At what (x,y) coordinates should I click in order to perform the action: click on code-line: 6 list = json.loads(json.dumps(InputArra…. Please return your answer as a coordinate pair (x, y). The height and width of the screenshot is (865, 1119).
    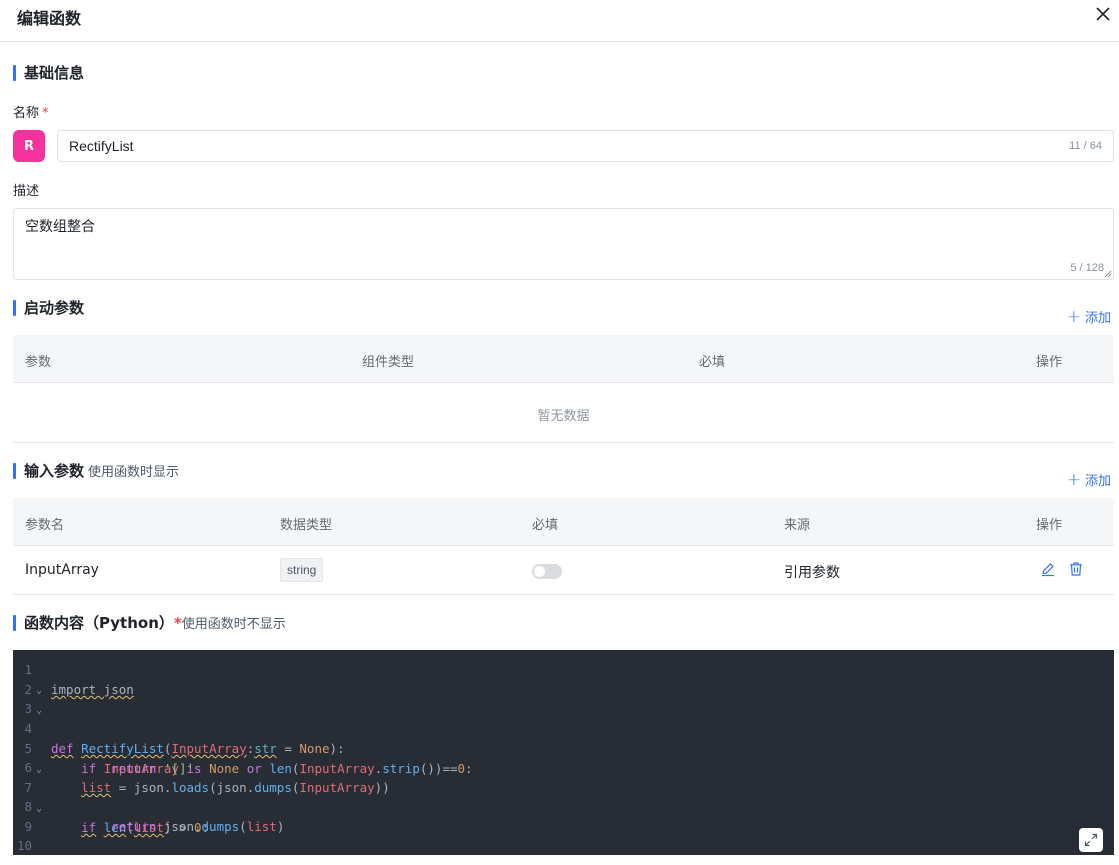
    Looking at the image, I should click on (563, 766).